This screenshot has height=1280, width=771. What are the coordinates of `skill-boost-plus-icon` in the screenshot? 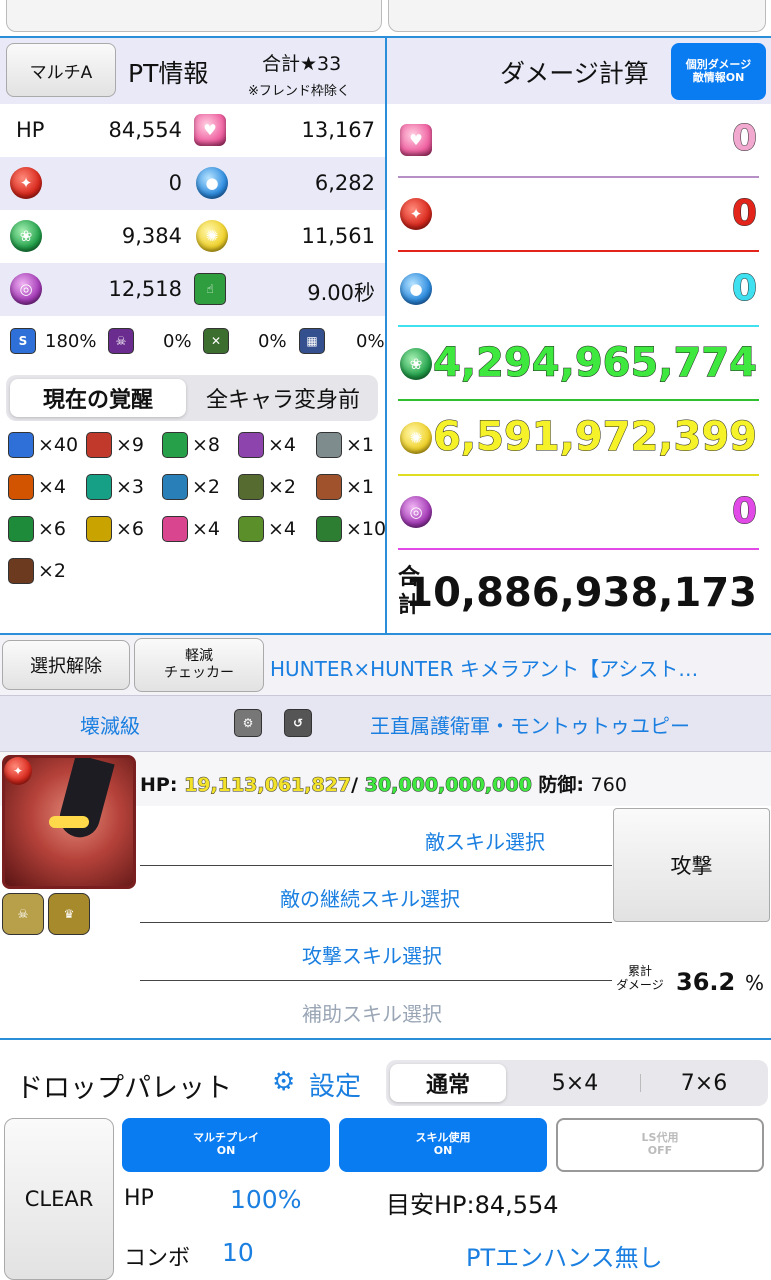 It's located at (21, 445).